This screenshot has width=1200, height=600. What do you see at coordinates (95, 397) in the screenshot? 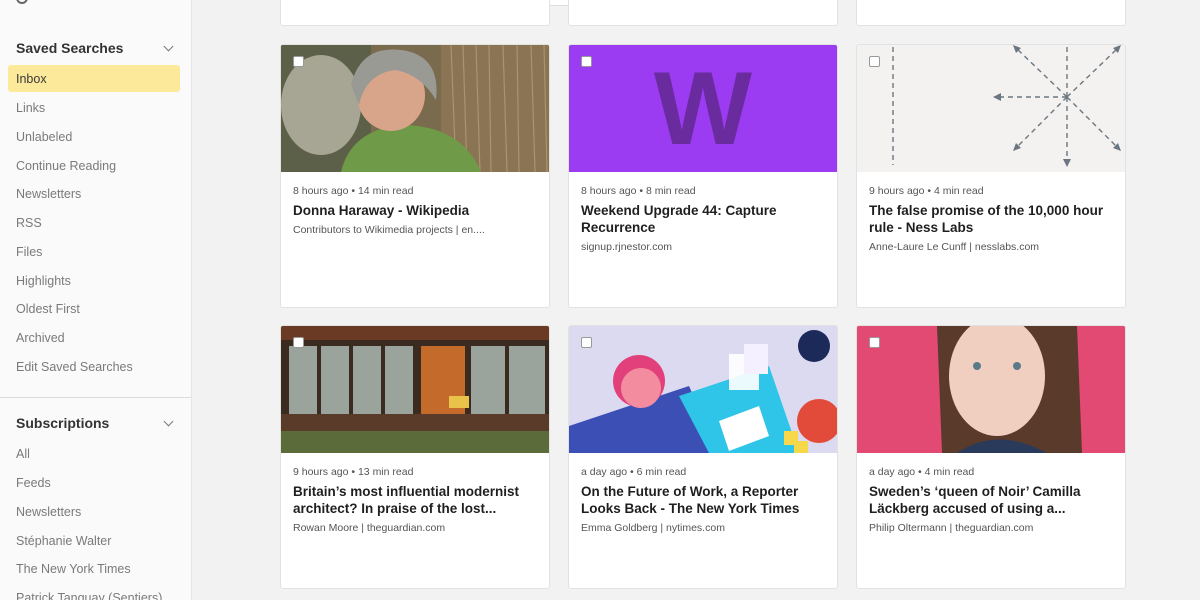
I see `sidebar-divider` at bounding box center [95, 397].